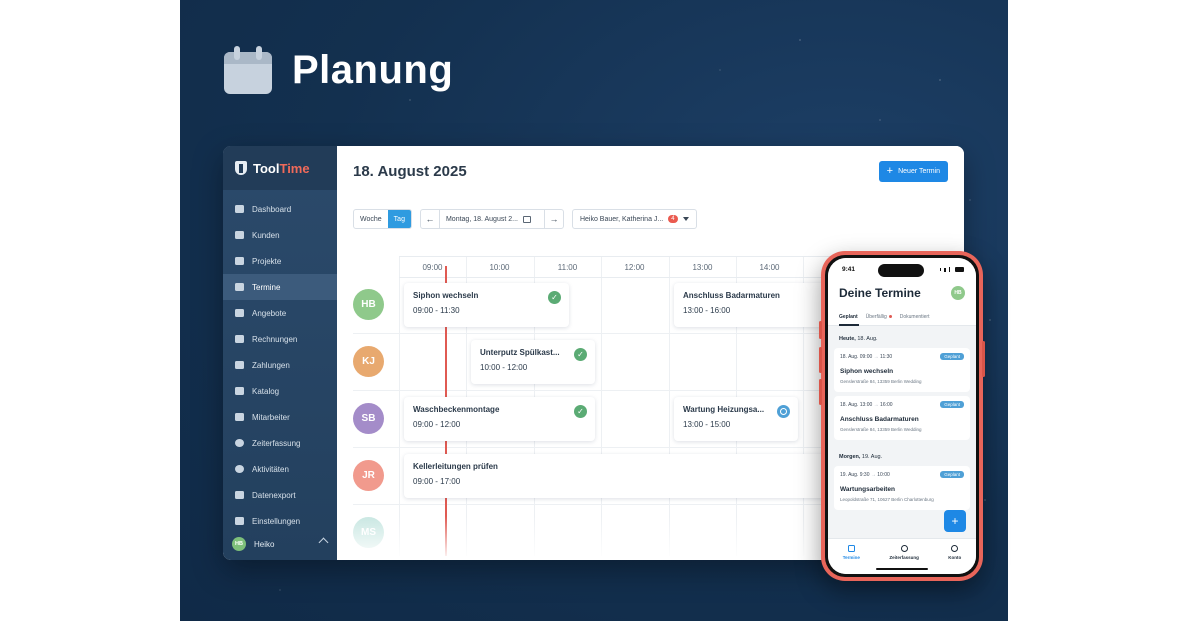 This screenshot has width=1188, height=621. I want to click on people-icon, so click(239, 417).